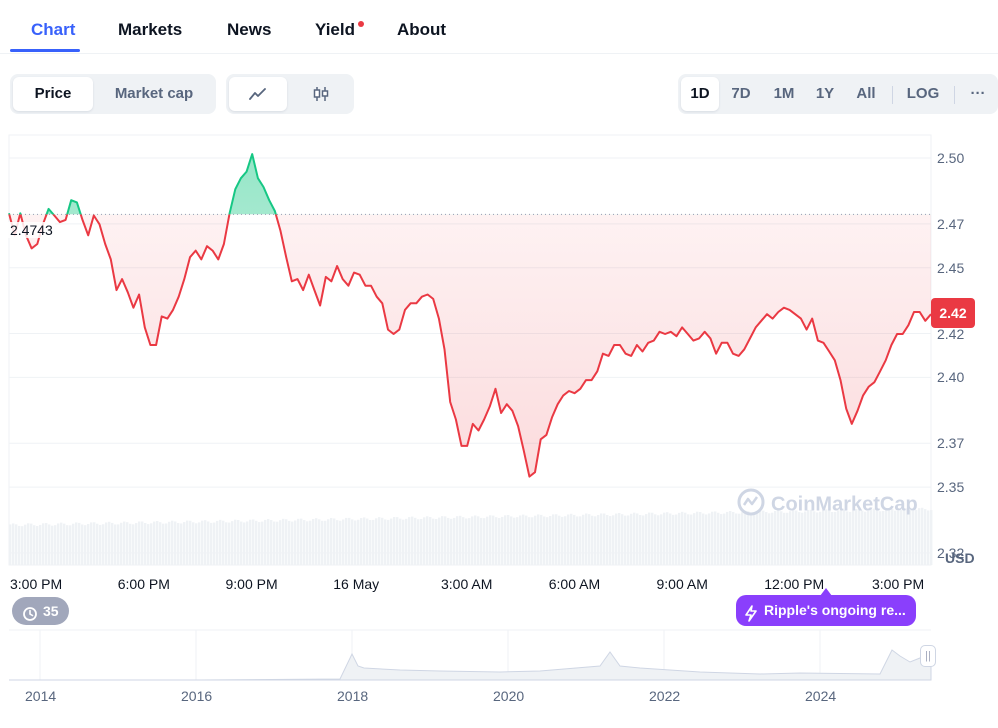 Image resolution: width=998 pixels, height=728 pixels. What do you see at coordinates (356, 584) in the screenshot?
I see `x-tick-label: 16 May` at bounding box center [356, 584].